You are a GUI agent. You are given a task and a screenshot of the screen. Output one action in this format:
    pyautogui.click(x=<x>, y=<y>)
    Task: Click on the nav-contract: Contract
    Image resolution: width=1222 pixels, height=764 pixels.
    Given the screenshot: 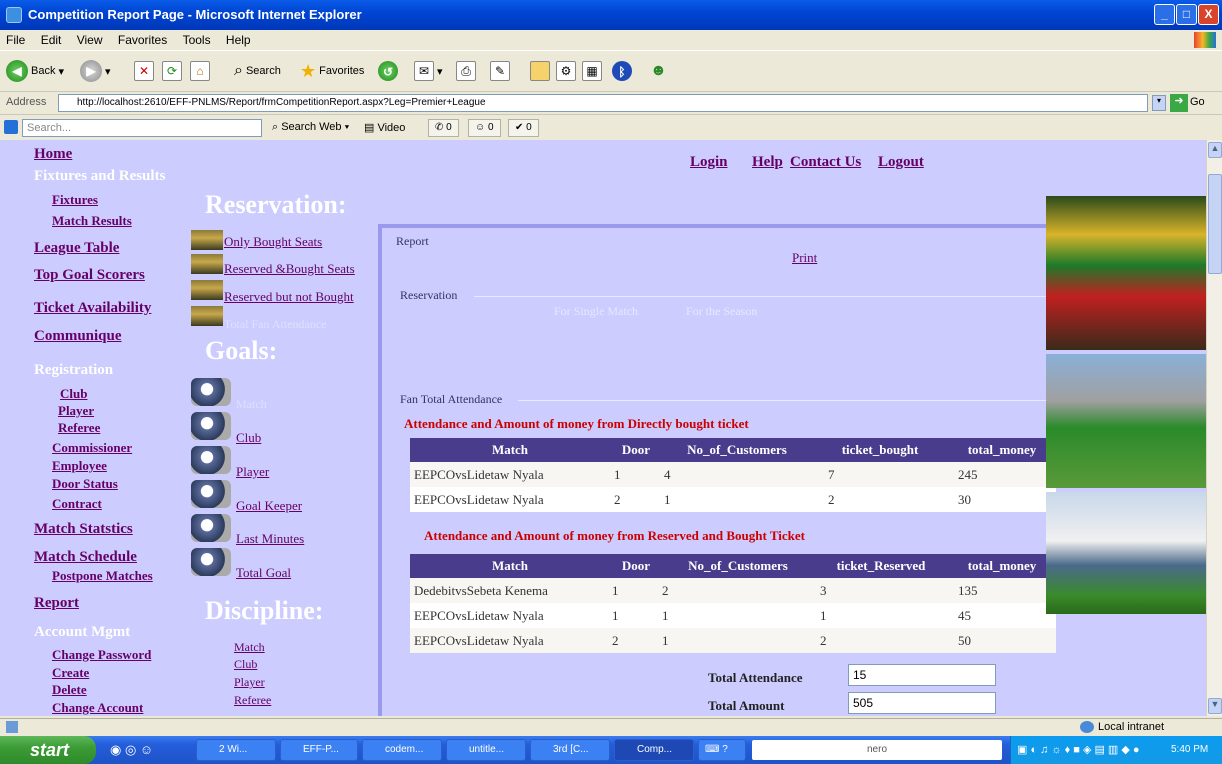 What is the action you would take?
    pyautogui.click(x=77, y=504)
    